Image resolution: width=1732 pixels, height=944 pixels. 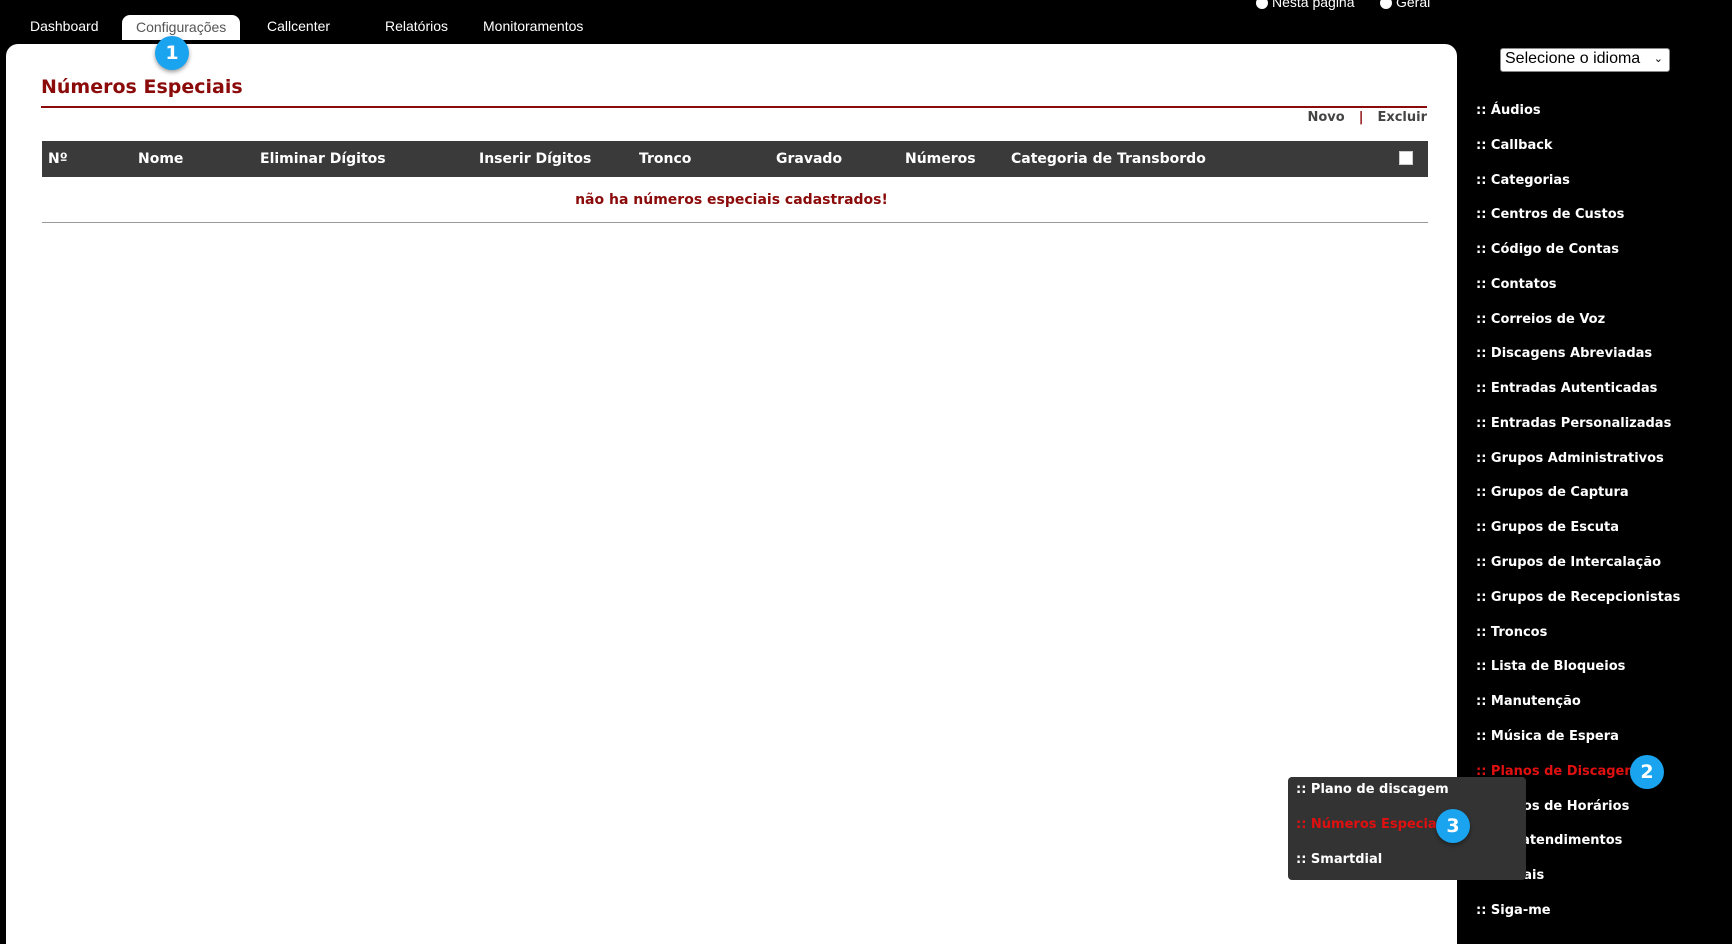 What do you see at coordinates (298, 26) in the screenshot?
I see `tab-callcenter: Callcenter` at bounding box center [298, 26].